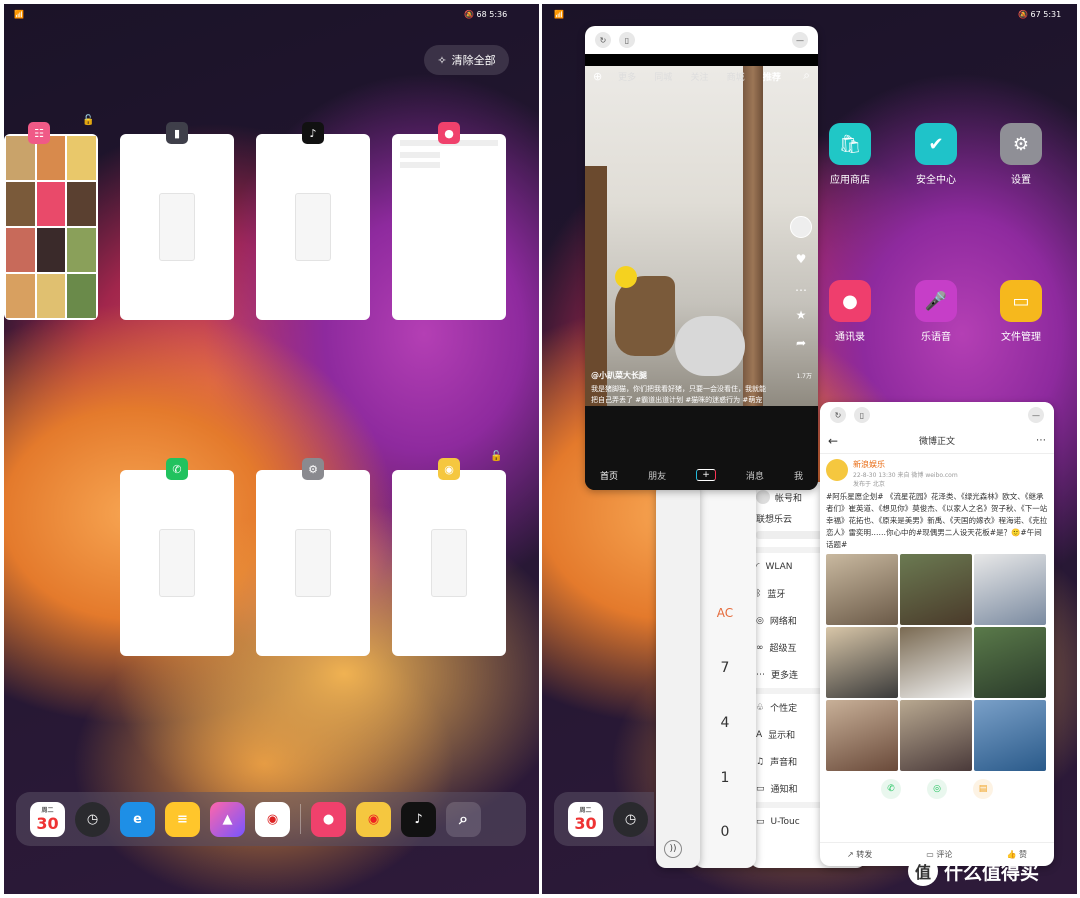 The image size is (1080, 898). What do you see at coordinates (850, 144) in the screenshot?
I see `store-icon: 🛍` at bounding box center [850, 144].